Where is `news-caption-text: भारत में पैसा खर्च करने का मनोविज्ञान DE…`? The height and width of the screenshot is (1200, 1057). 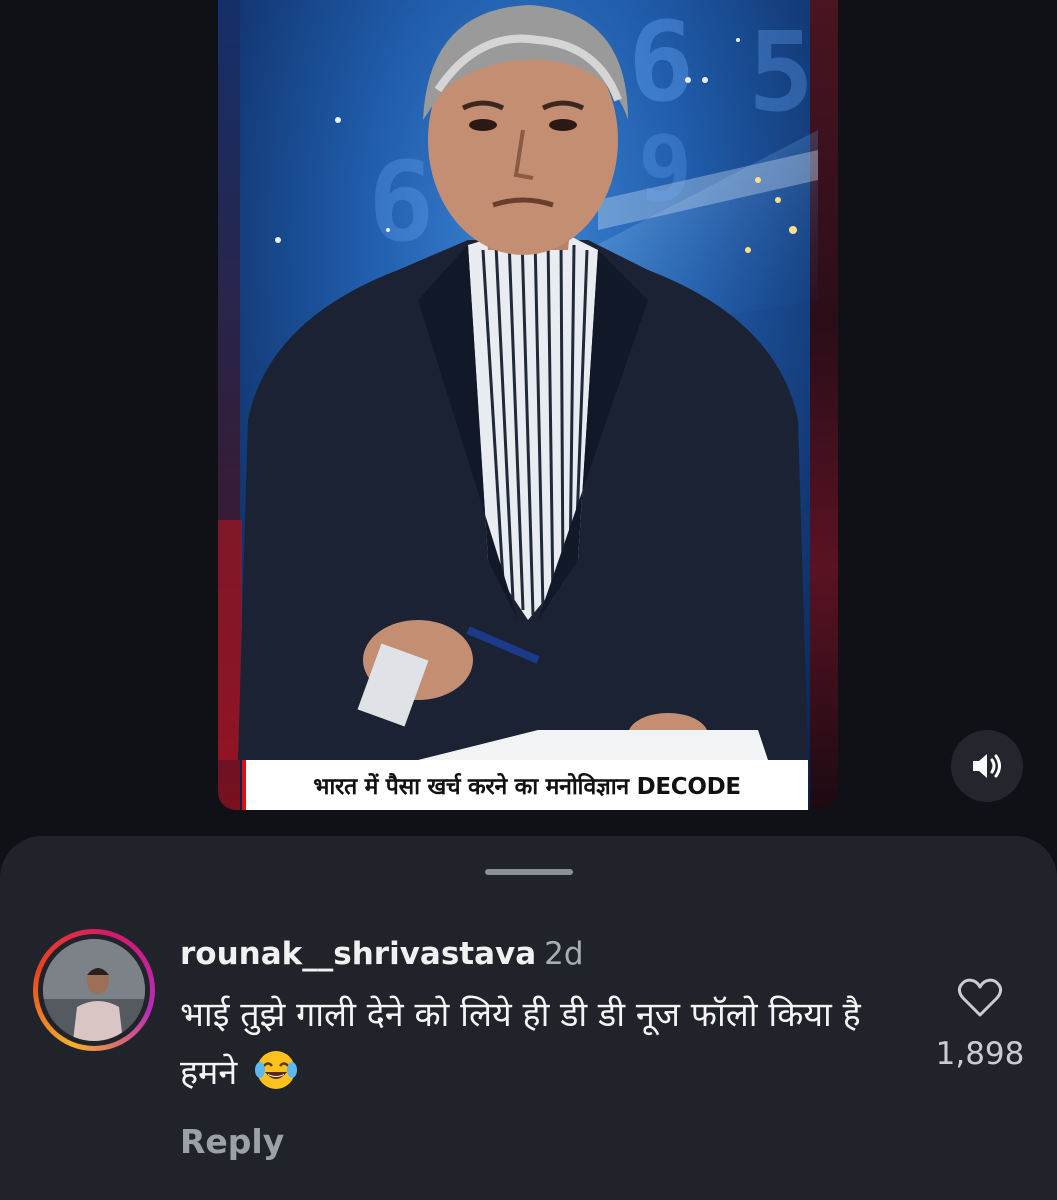
news-caption-text: भारत में पैसा खर्च करने का मनोविज्ञान DE… is located at coordinates (527, 787).